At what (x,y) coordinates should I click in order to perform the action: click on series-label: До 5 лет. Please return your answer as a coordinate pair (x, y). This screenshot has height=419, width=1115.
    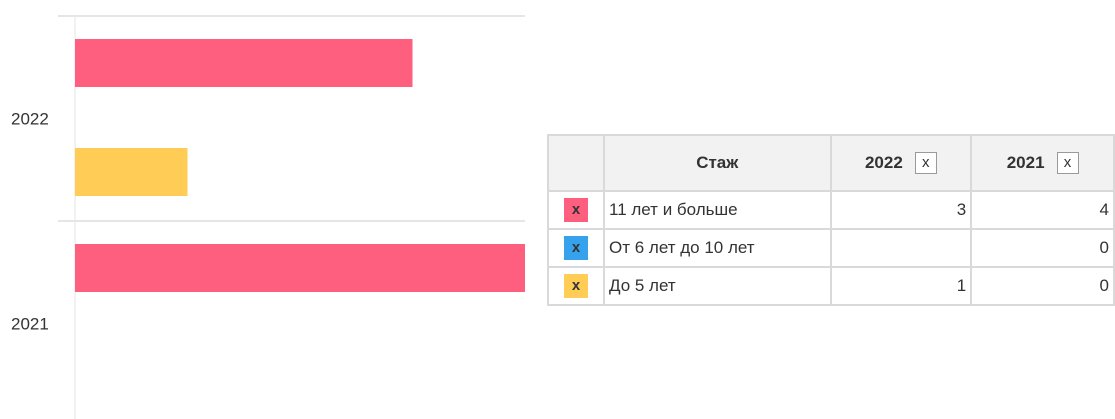
    Looking at the image, I should click on (717, 286).